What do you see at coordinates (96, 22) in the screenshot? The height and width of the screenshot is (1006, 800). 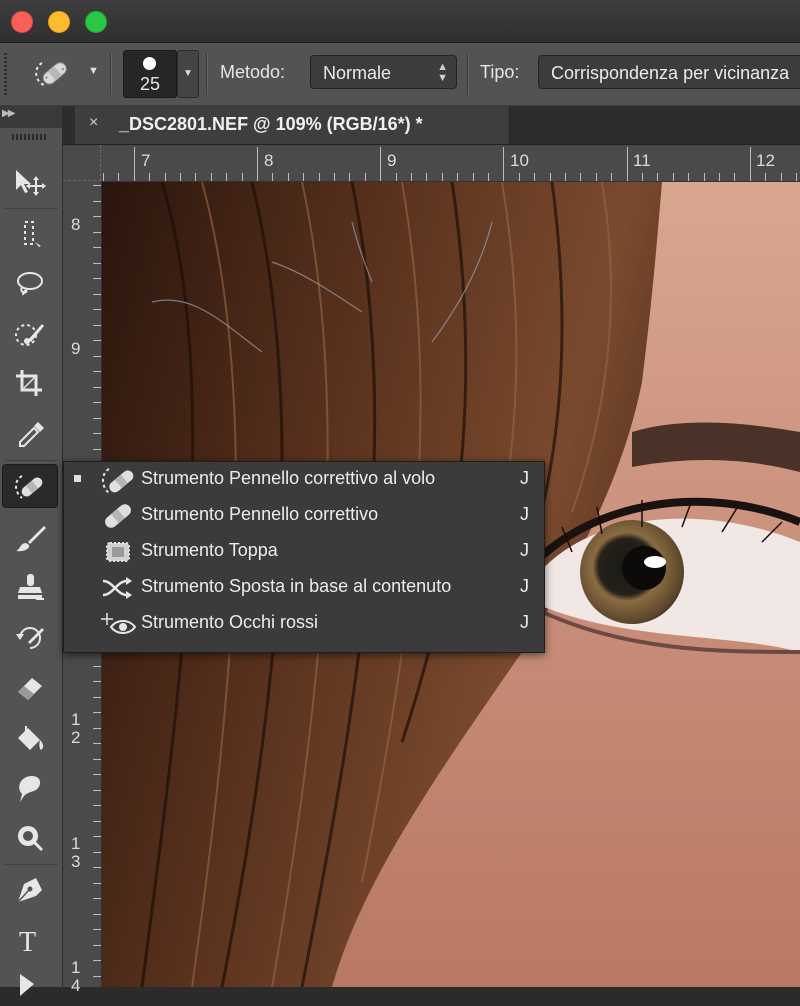 I see `zoom-window-button` at bounding box center [96, 22].